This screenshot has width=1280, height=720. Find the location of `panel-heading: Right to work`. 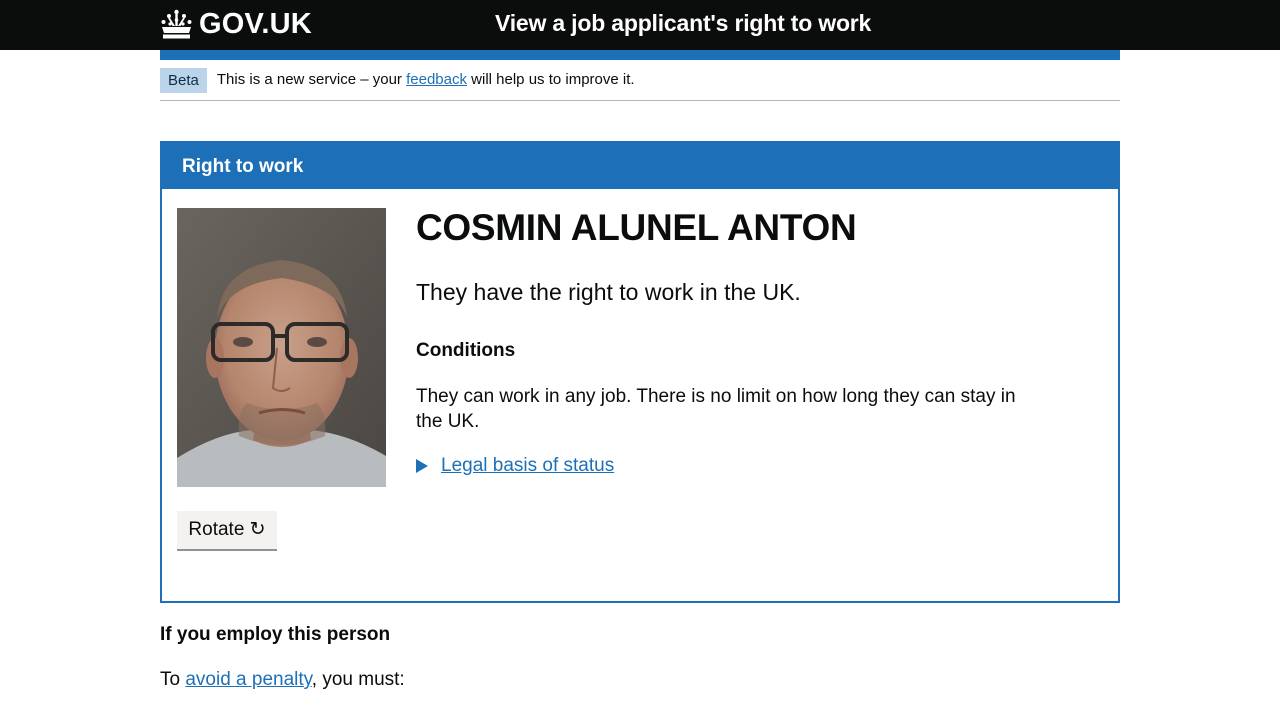

panel-heading: Right to work is located at coordinates (640, 166).